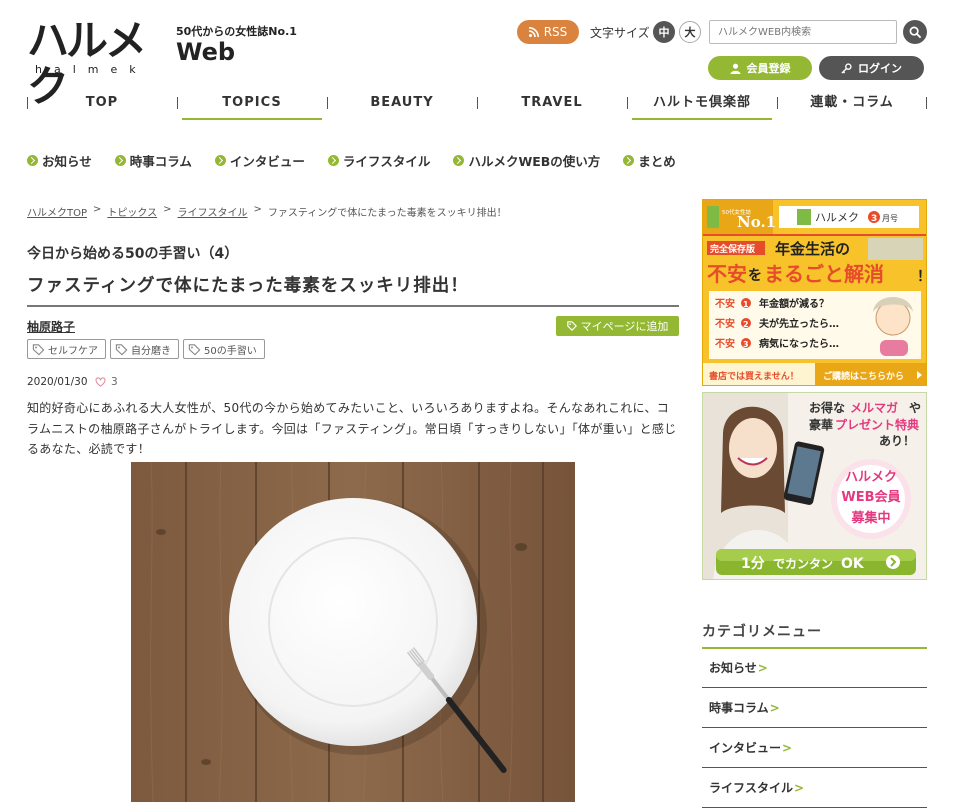 The height and width of the screenshot is (809, 967). Describe the element at coordinates (870, 497) in the screenshot. I see `ad2-circle-2: WEB会員` at that location.